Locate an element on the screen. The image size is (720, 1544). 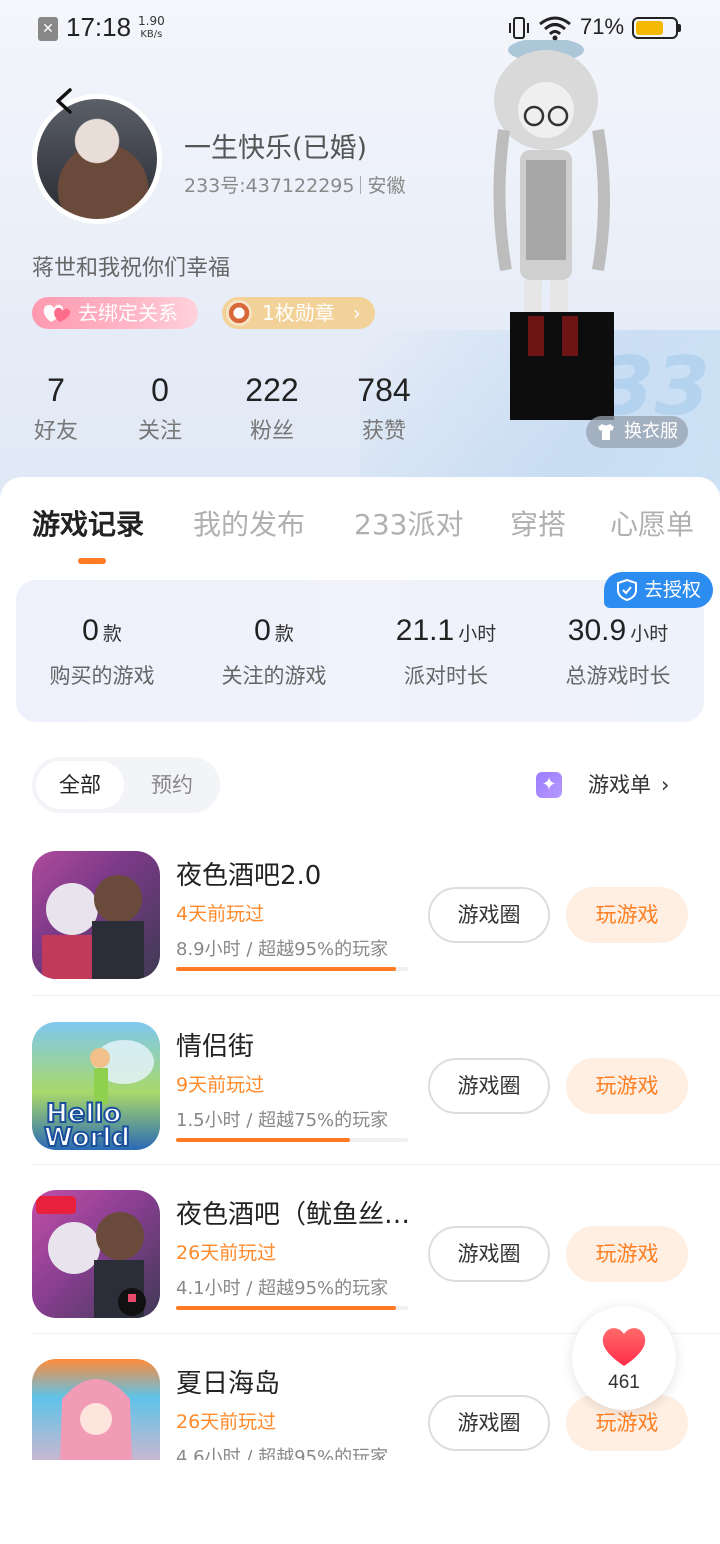
stats-row: 7 好友 0 关注 222 粉丝 784 获赞 is located at coordinates (230, 412).